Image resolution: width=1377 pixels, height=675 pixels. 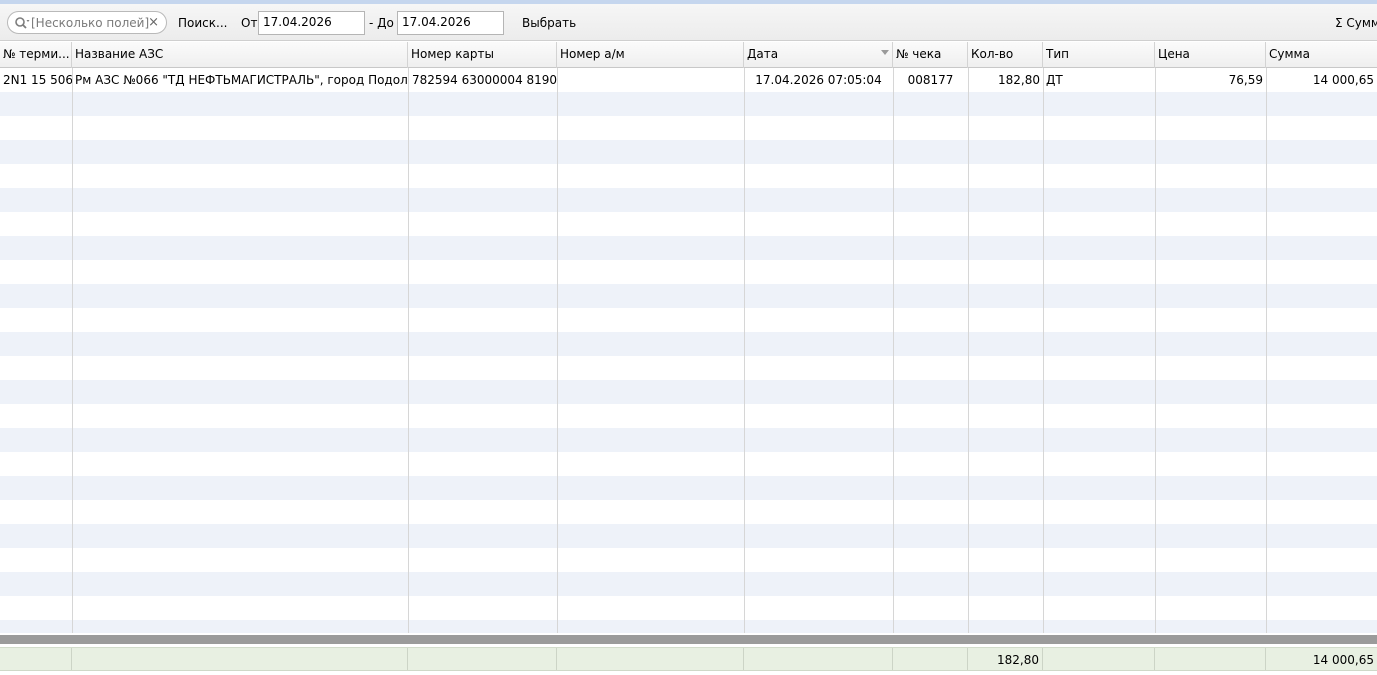 I want to click on summary-row: 182,80 14 000,65, so click(x=688, y=659).